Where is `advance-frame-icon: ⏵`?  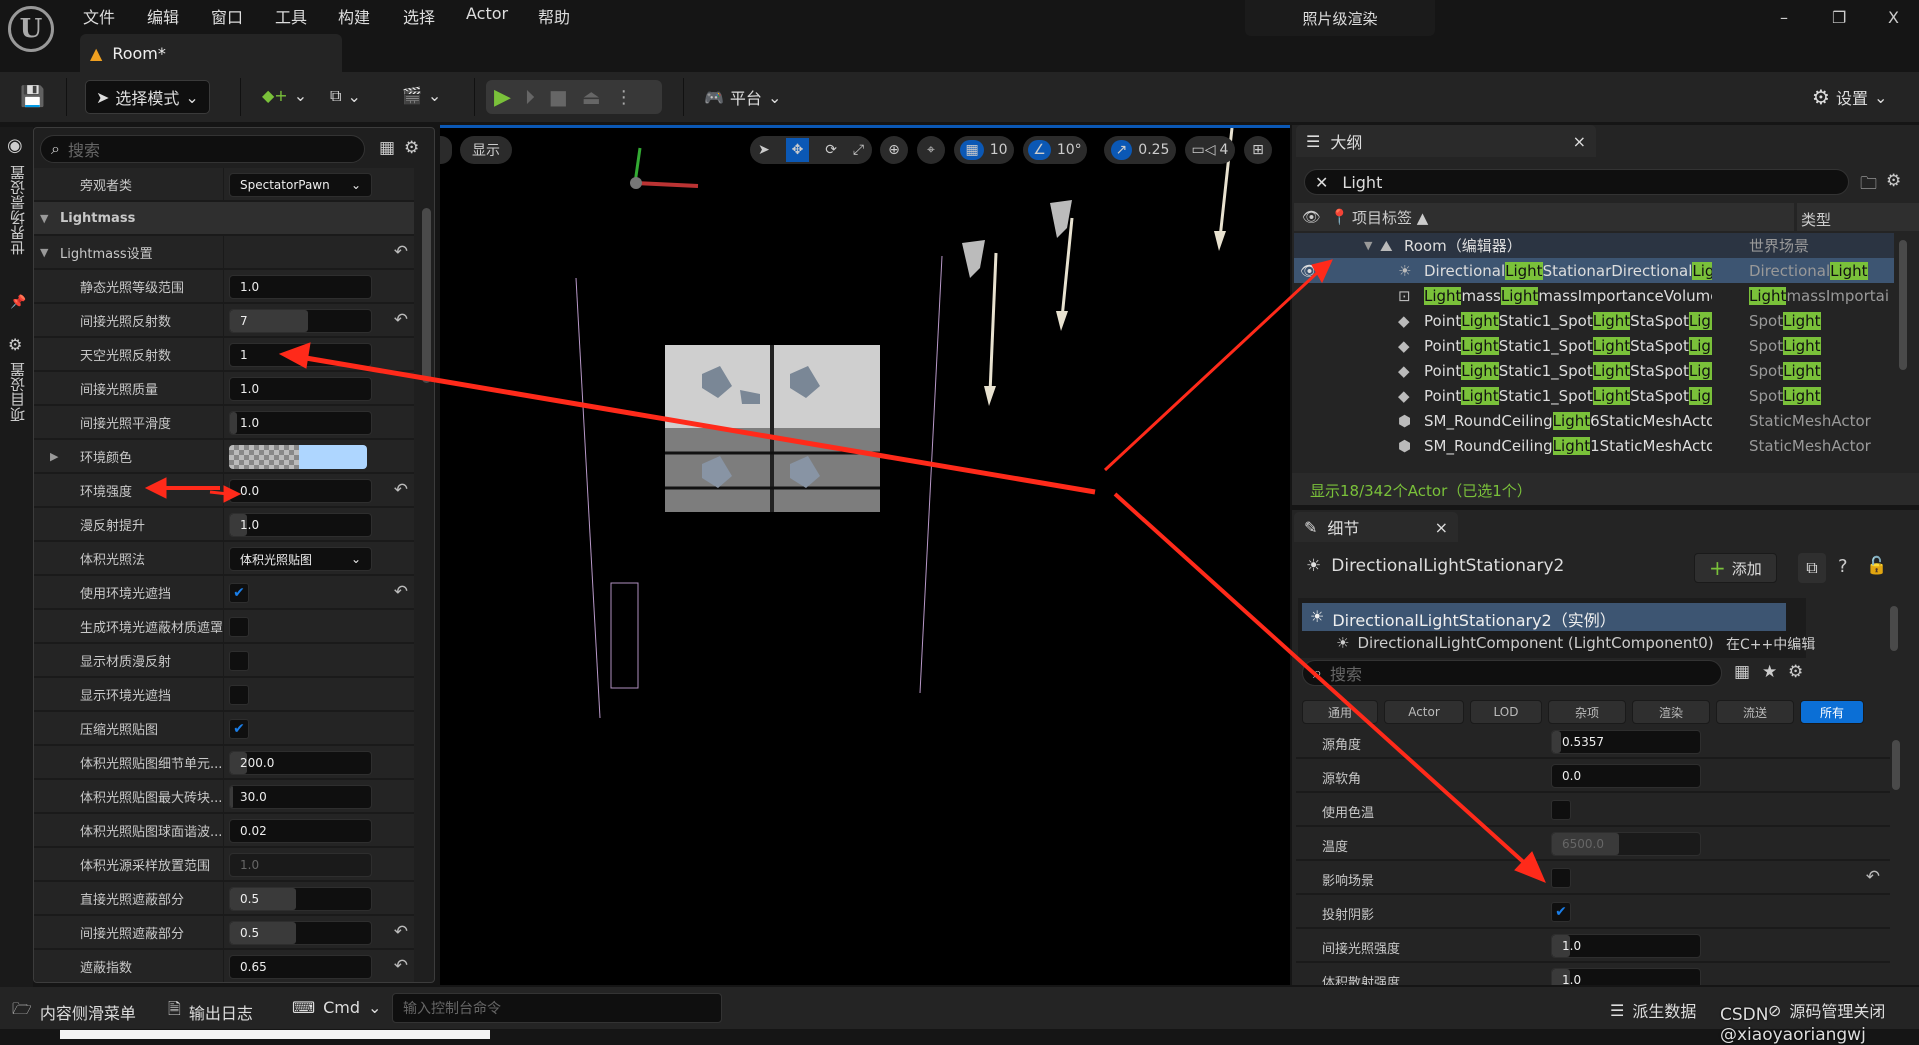
advance-frame-icon: ⏵ is located at coordinates (530, 97).